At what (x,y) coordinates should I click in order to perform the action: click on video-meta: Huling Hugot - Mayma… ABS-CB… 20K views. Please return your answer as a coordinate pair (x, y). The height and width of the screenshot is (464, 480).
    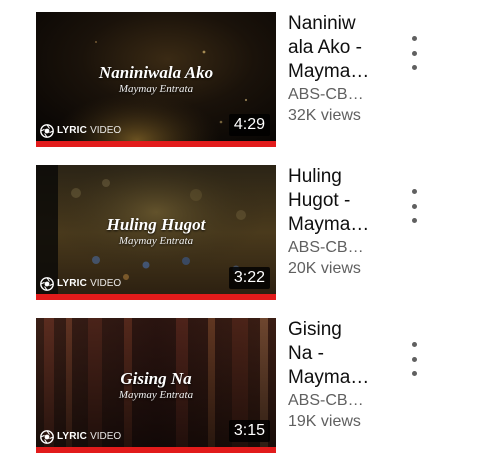
    Looking at the image, I should click on (338, 222).